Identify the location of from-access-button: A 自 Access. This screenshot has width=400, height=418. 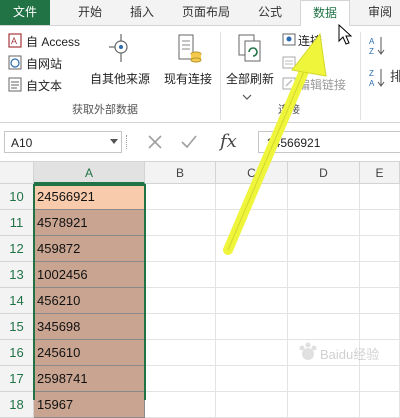
(48, 41).